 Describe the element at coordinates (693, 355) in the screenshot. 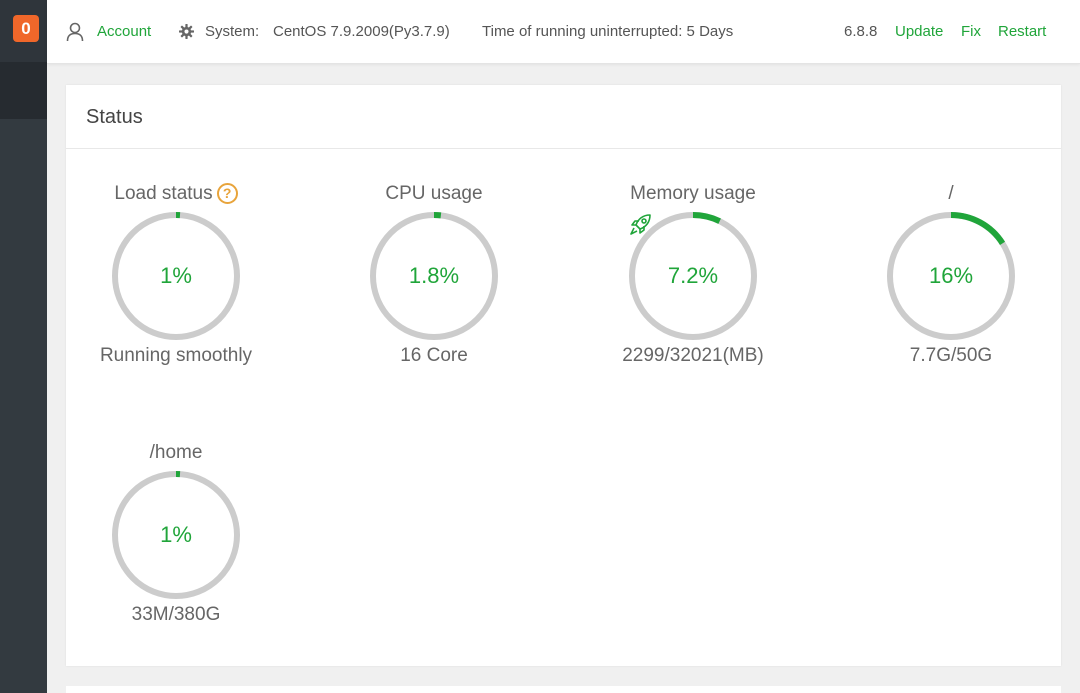

I see `gauge-sub: 2299/32021(MB)` at that location.